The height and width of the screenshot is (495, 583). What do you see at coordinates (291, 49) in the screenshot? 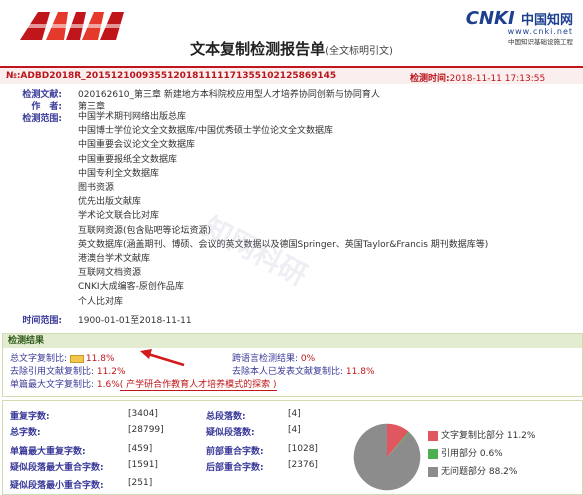
I see `page-title: 文本复制检测报告单(全文标明引文)` at bounding box center [291, 49].